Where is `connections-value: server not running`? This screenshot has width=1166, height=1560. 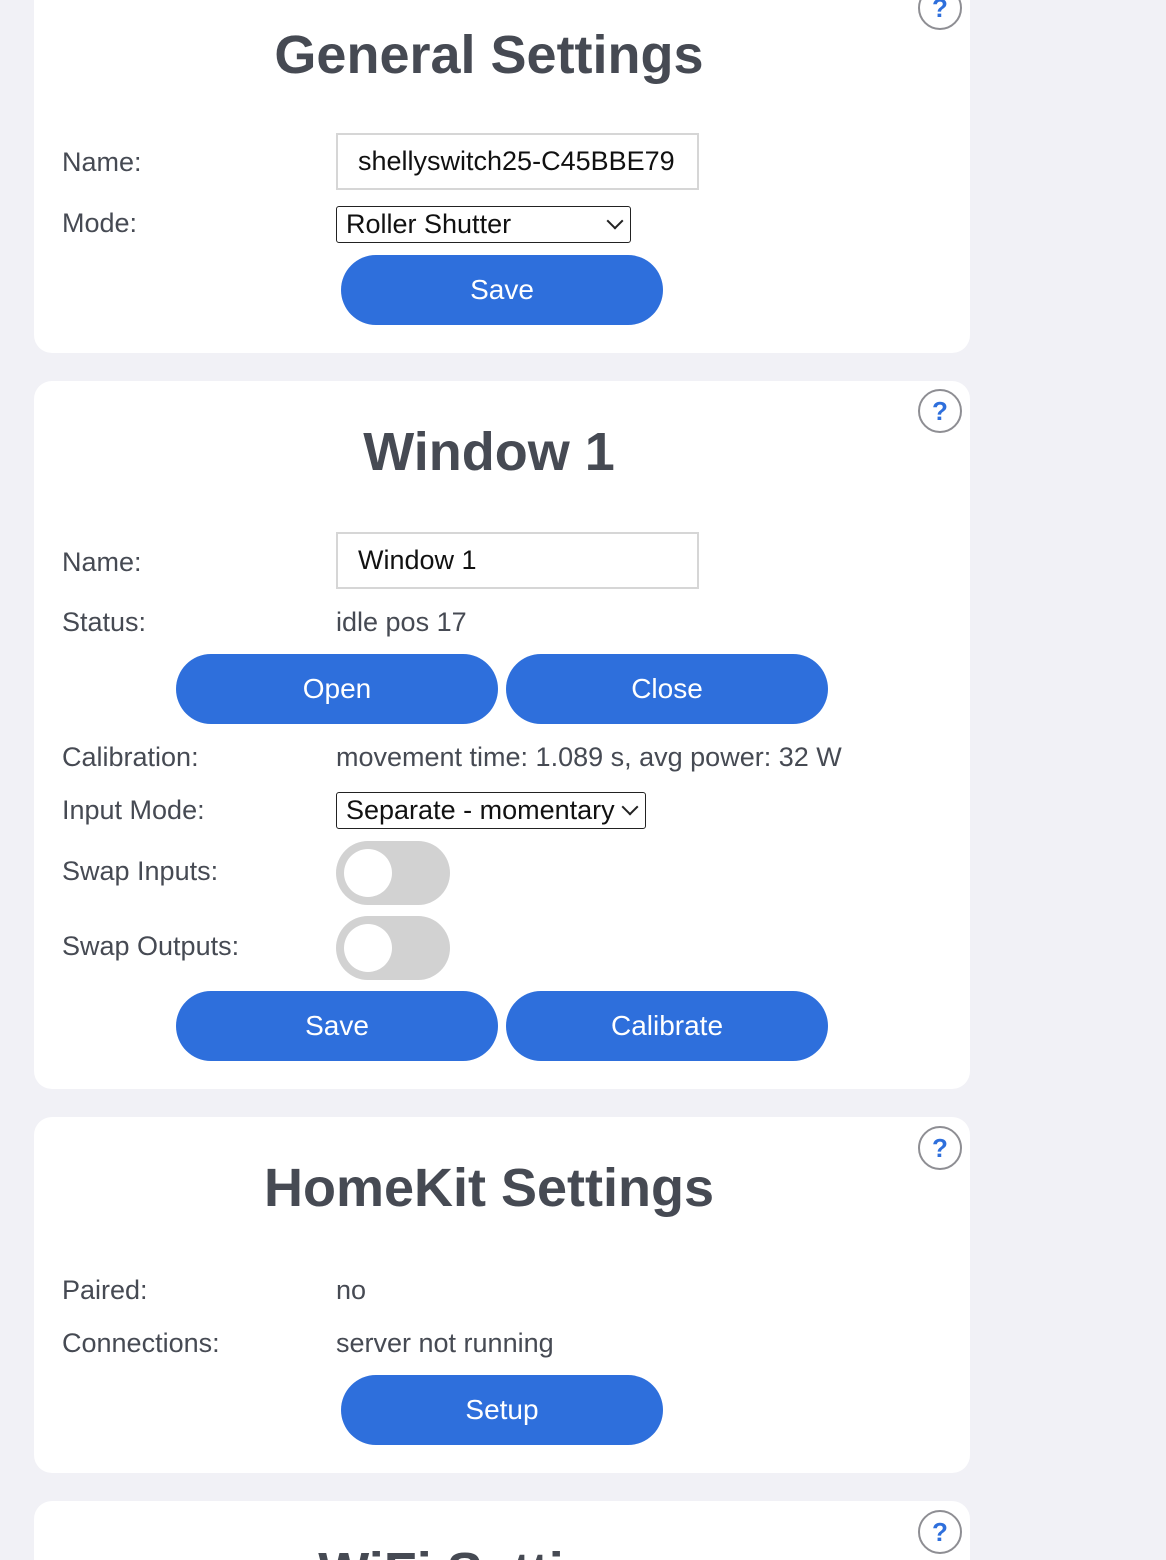
connections-value: server not running is located at coordinates (445, 1343).